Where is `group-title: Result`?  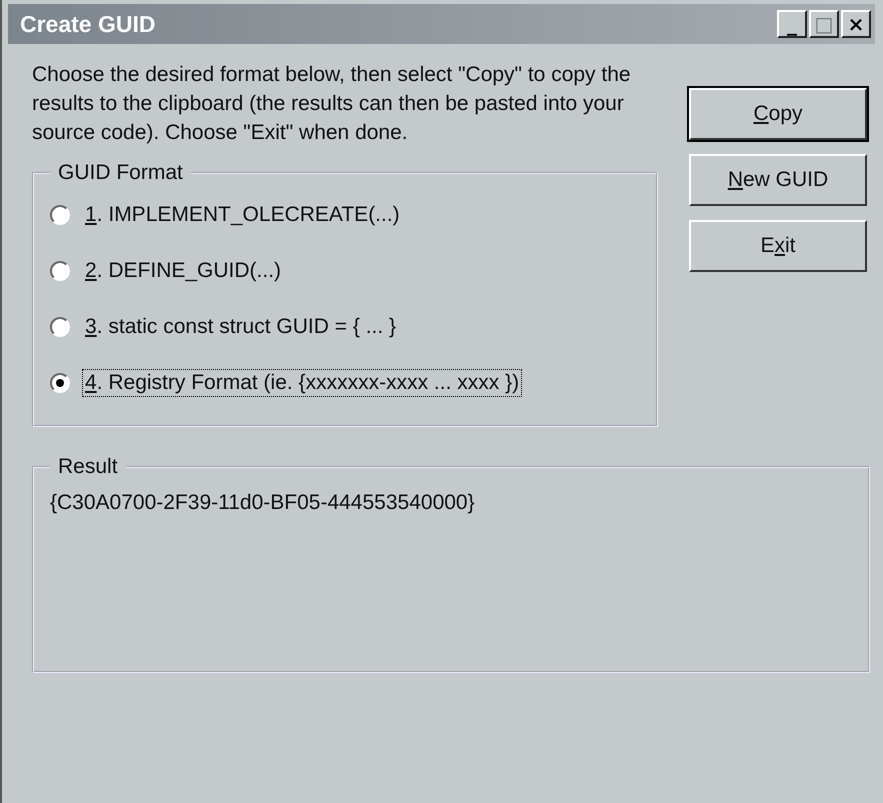 group-title: Result is located at coordinates (88, 467).